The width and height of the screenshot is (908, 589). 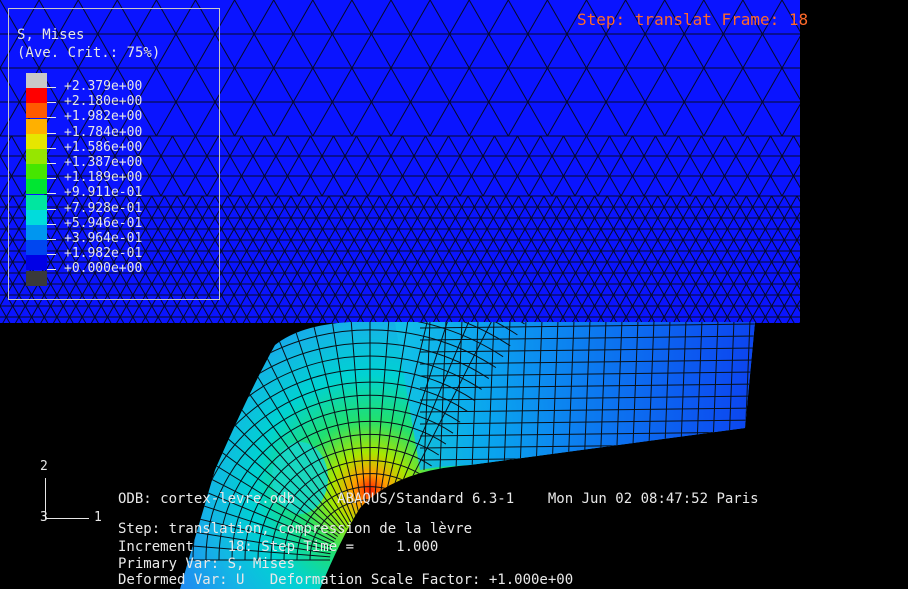 I want to click on legend-level-label: +3.964e-01, so click(x=103, y=238).